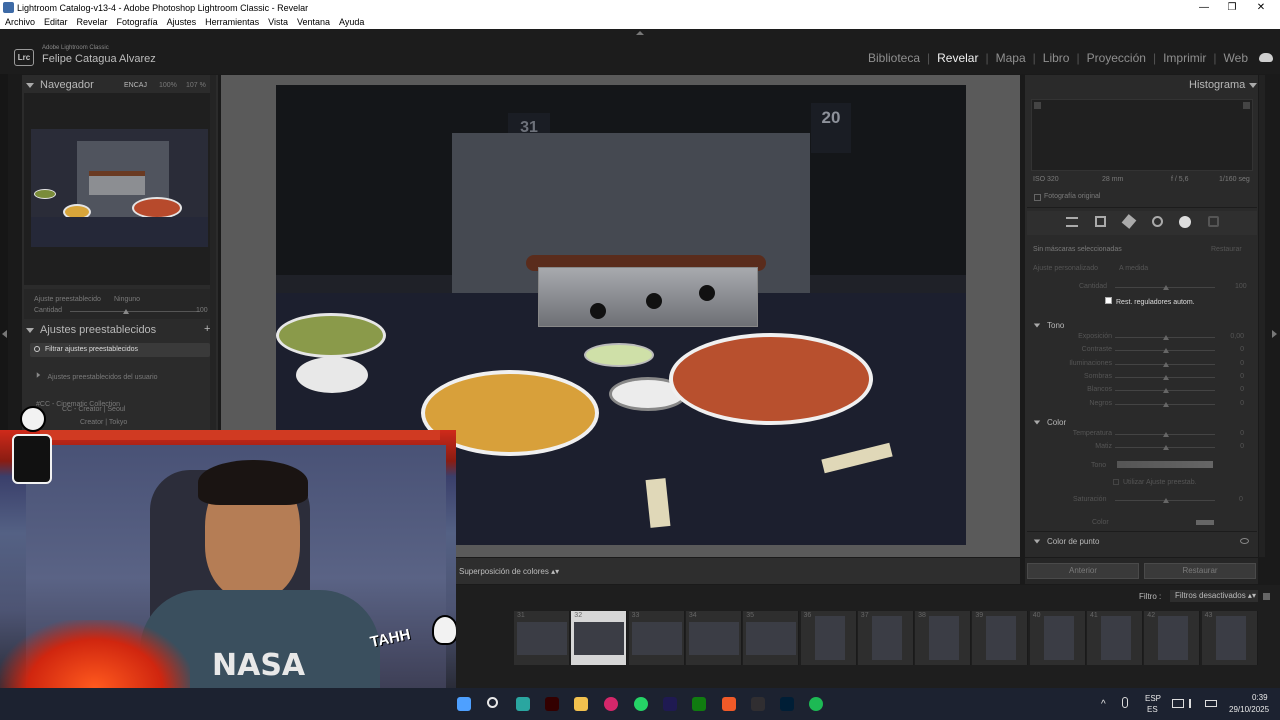 This screenshot has height=720, width=1280. I want to click on module-proyeccion: Proyección, so click(1116, 58).